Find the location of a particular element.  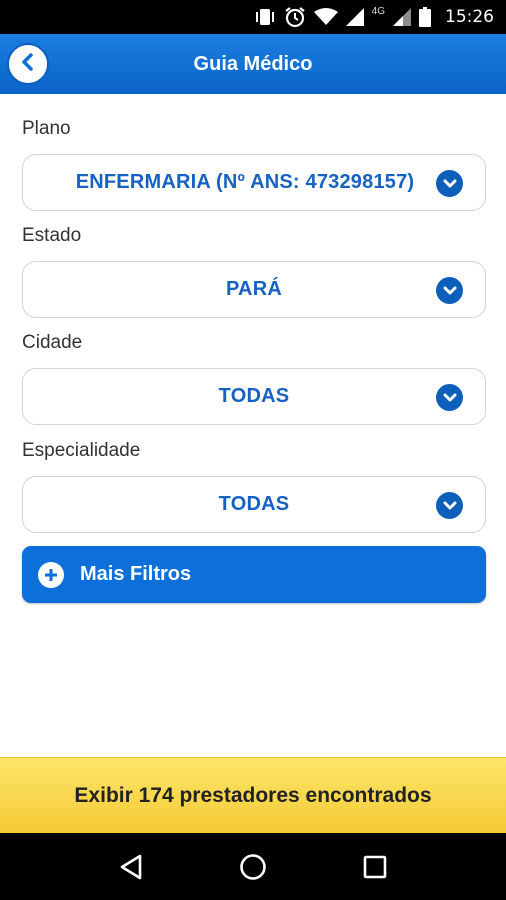

app-bar: Guia Médico is located at coordinates (253, 64).